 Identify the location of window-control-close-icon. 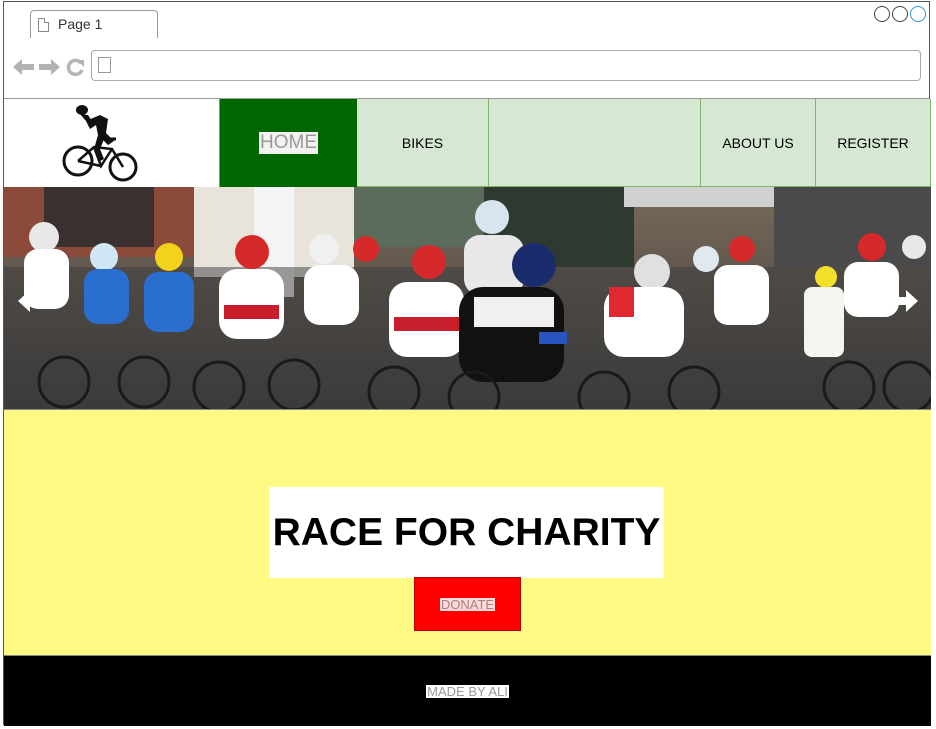
(918, 14).